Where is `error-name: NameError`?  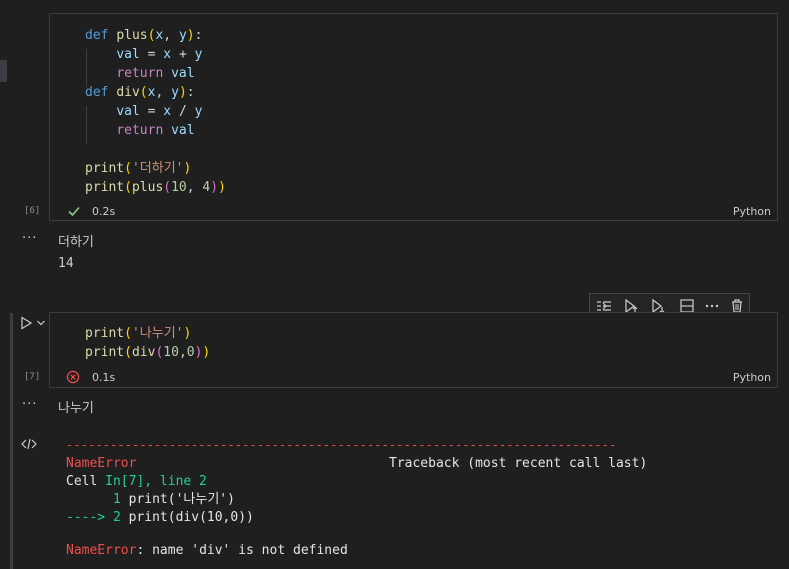 error-name: NameError is located at coordinates (101, 463).